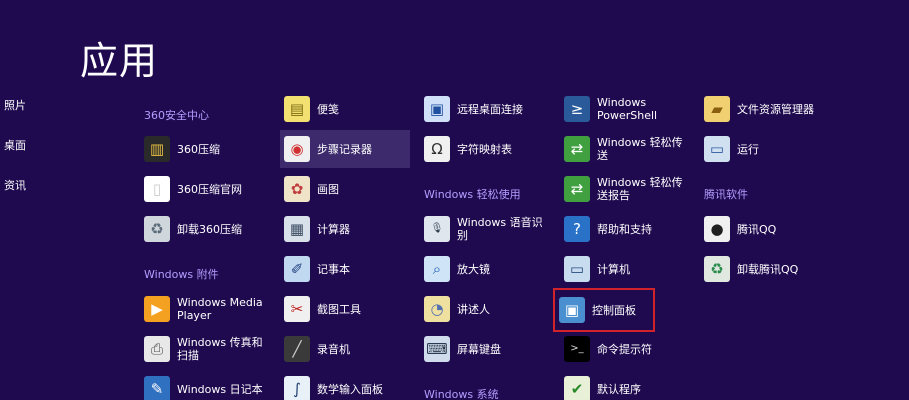 The image size is (909, 400). What do you see at coordinates (437, 149) in the screenshot?
I see `character-map-icon: Ω` at bounding box center [437, 149].